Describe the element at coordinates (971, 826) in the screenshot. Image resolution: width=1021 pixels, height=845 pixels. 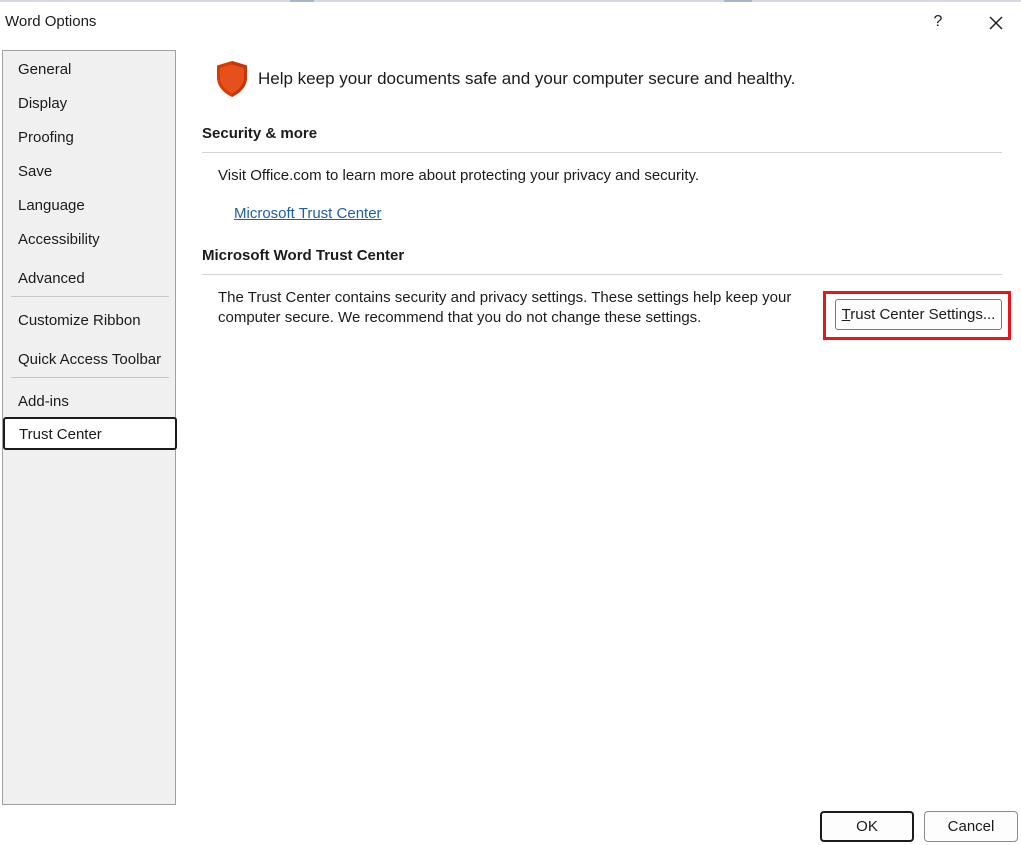
I see `cancel-button: Cancel` at that location.